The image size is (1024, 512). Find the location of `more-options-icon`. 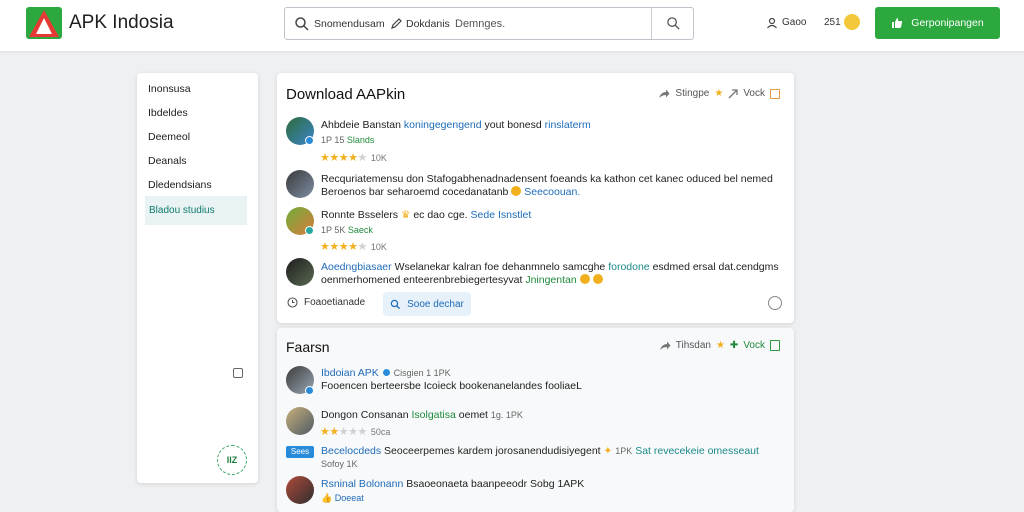

more-options-icon is located at coordinates (775, 303).